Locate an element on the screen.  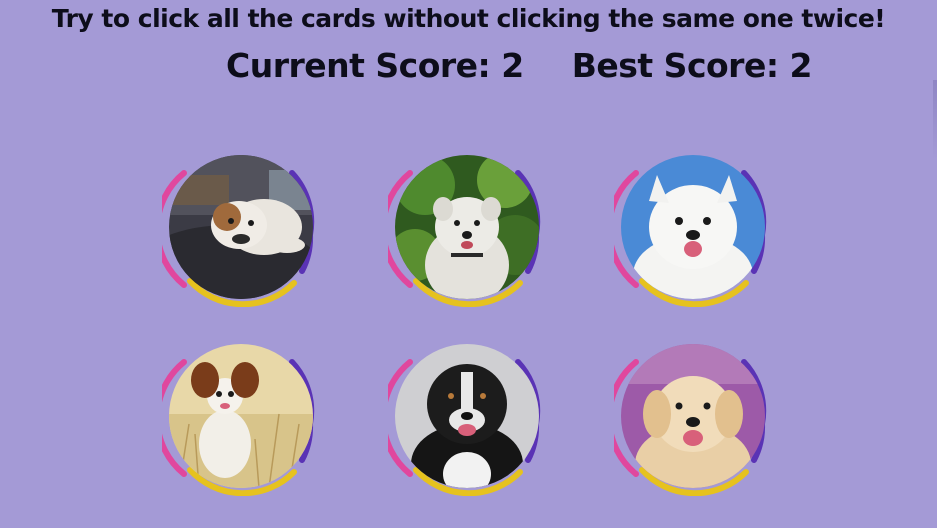
dog-card-terrier is located at coordinates (468, 231).